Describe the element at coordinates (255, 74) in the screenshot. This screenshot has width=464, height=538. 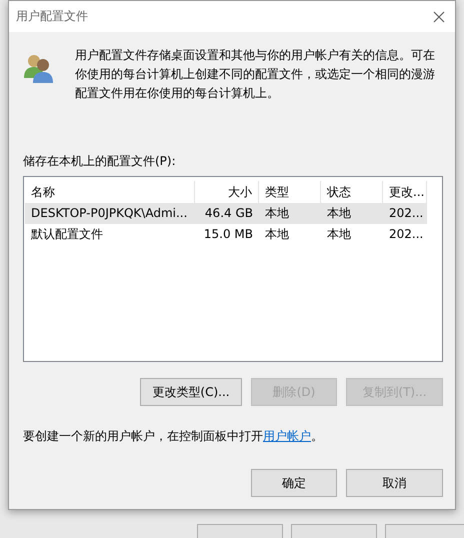
I see `description-text: 用户配置文件存储桌面设置和其他与你的用户帐户有关的信息。可在你使用的每台计算机上创建不同的配置文件，或选定一个相同的漫游配置文件用在你使用的每台计算机上。` at that location.